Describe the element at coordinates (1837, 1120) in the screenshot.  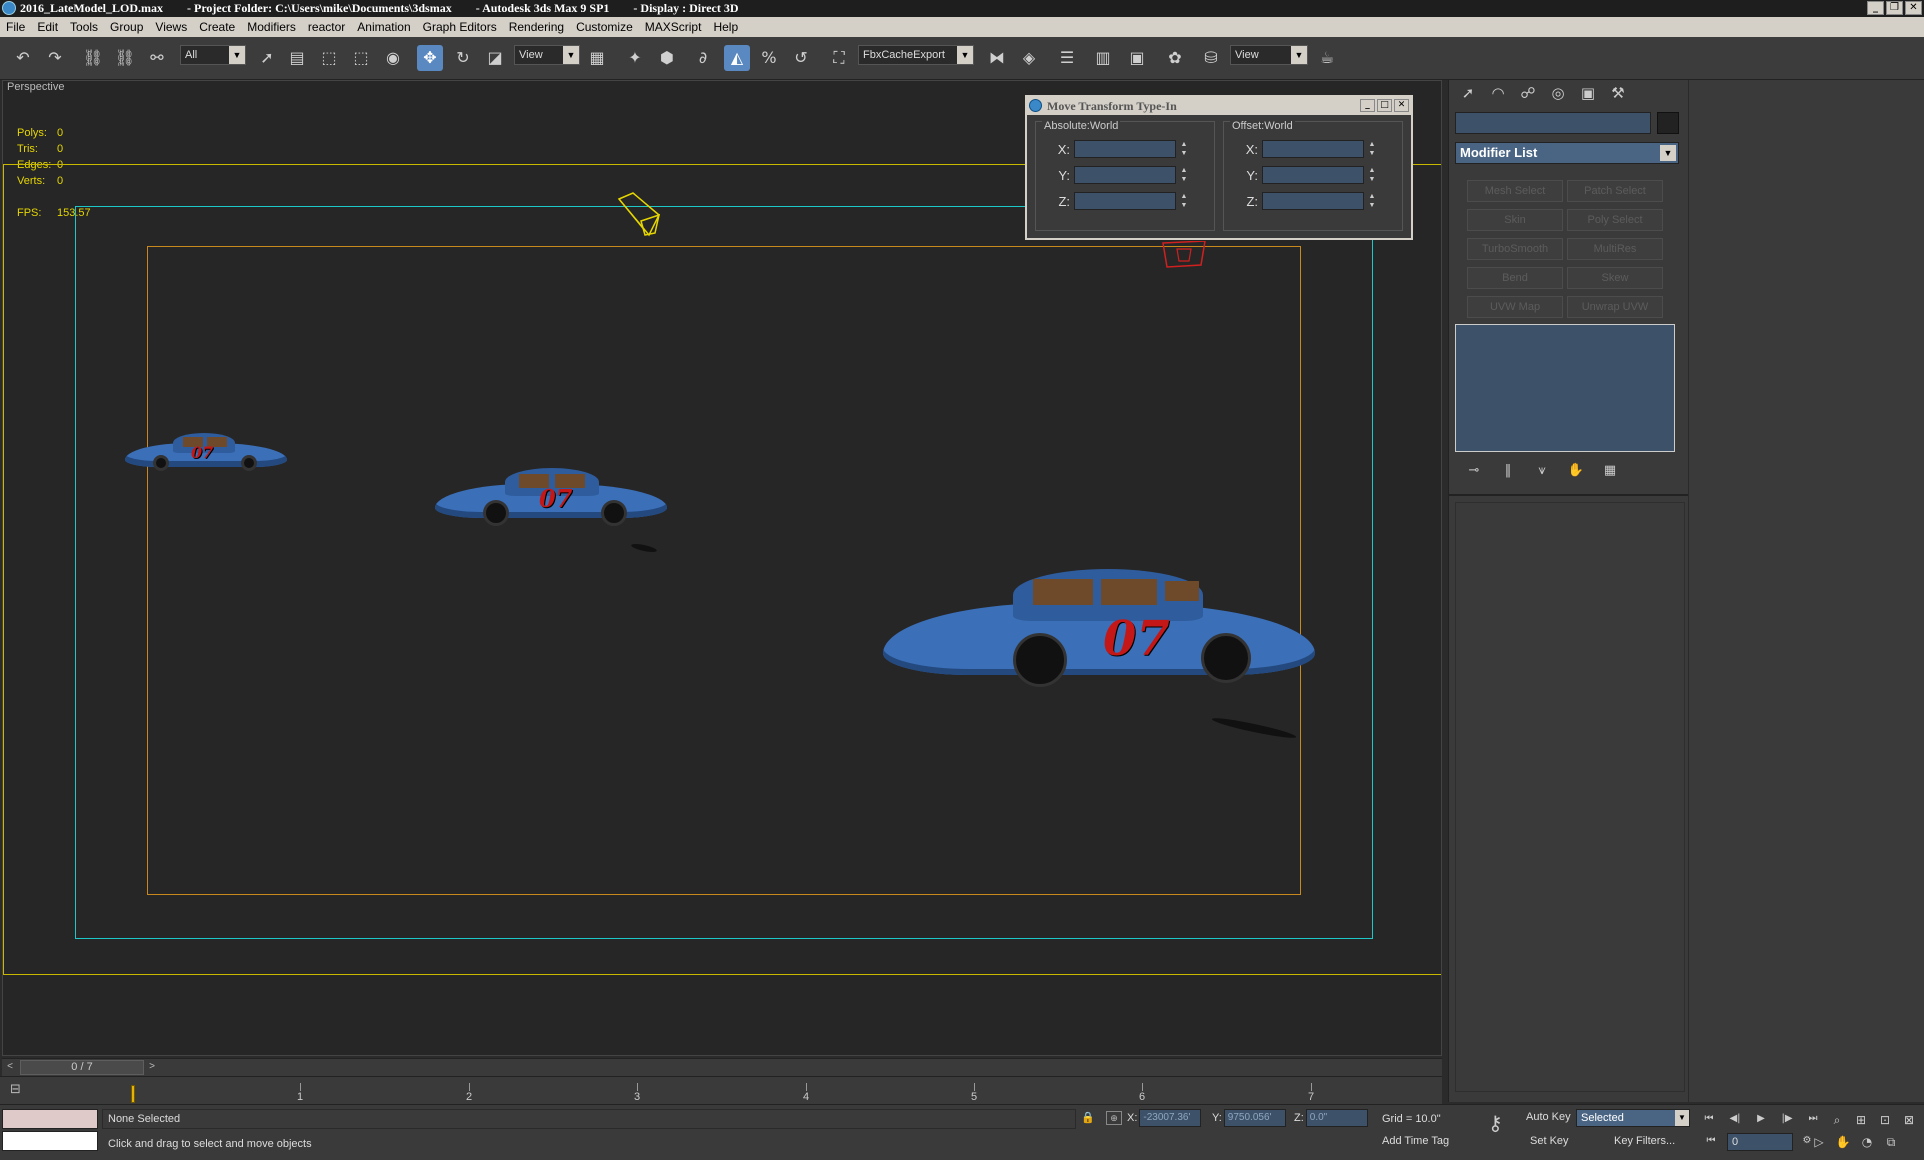
I see `zoom-icon: ⌕` at that location.